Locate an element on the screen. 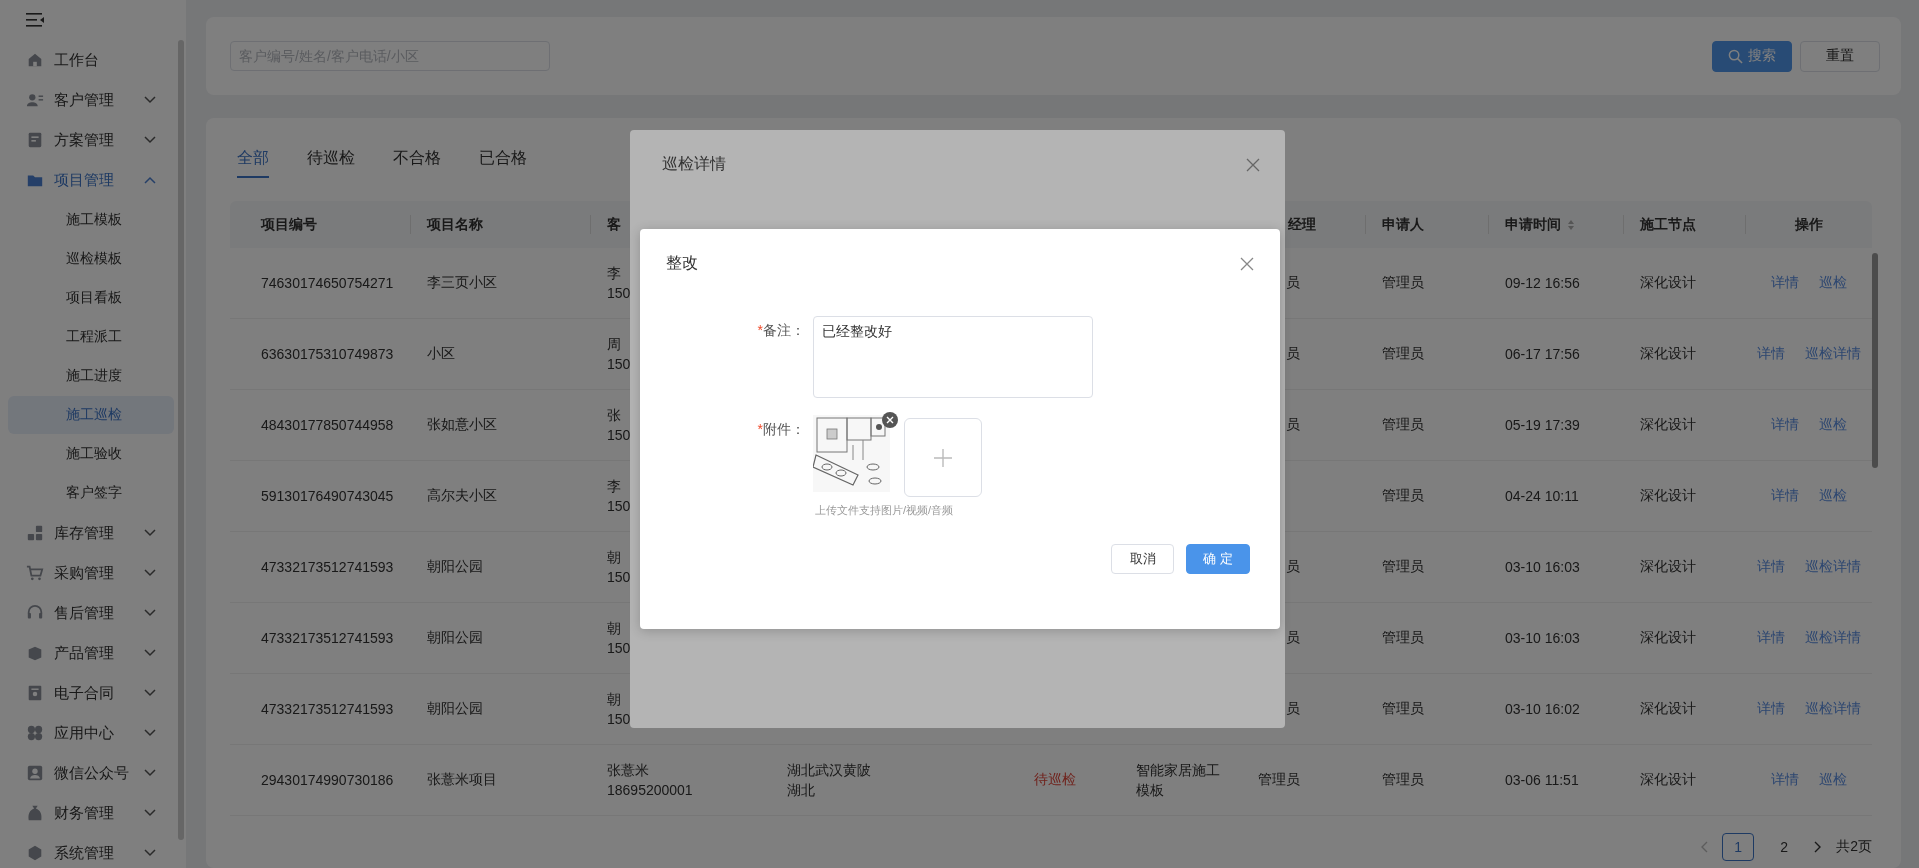  remove-icon is located at coordinates (890, 420).